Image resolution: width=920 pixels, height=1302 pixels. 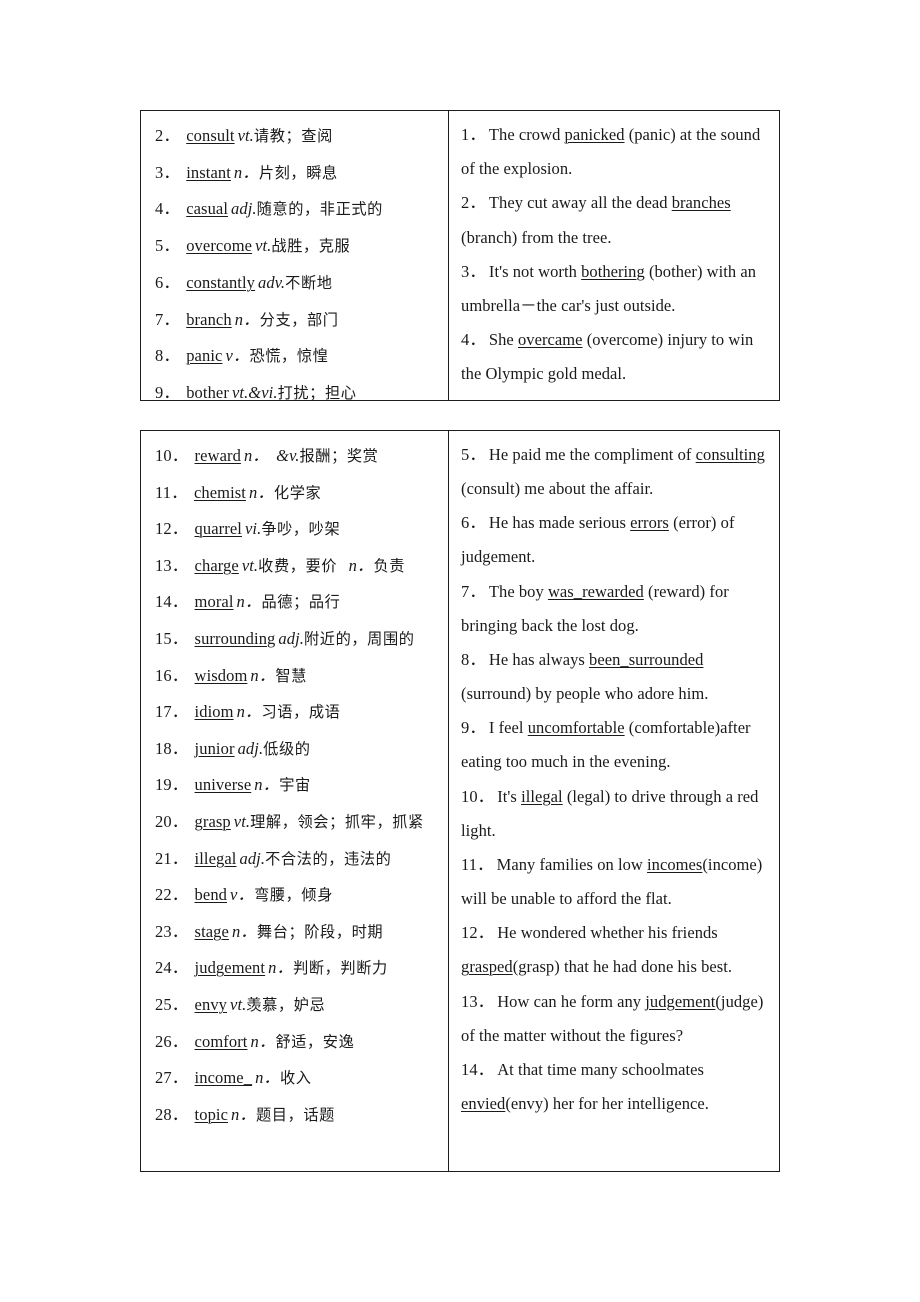 I want to click on sentence-text-after: (branch) from the tree., so click(x=536, y=237).